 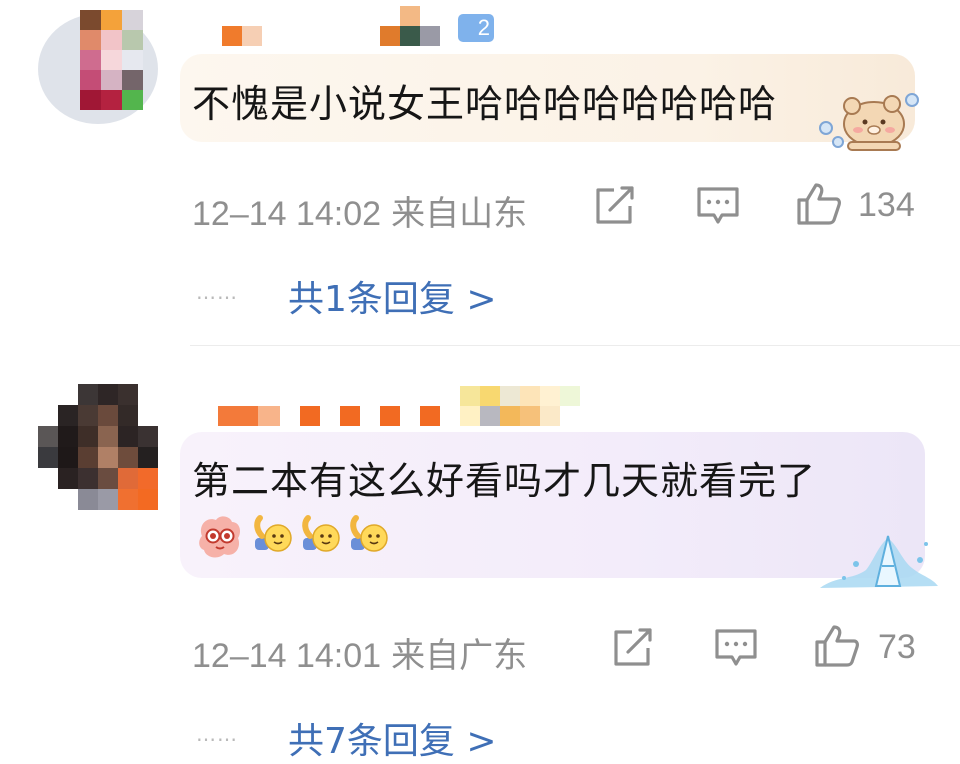 What do you see at coordinates (476, 28) in the screenshot?
I see `level-badge: 2` at bounding box center [476, 28].